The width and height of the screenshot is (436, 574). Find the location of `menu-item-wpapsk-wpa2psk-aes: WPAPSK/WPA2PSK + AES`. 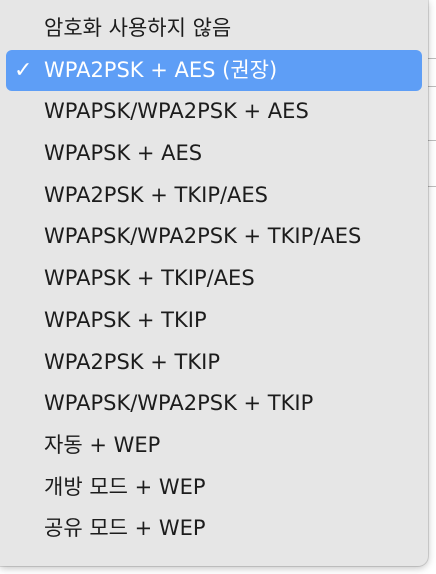

menu-item-wpapsk-wpa2psk-aes: WPAPSK/WPA2PSK + AES is located at coordinates (214, 112).